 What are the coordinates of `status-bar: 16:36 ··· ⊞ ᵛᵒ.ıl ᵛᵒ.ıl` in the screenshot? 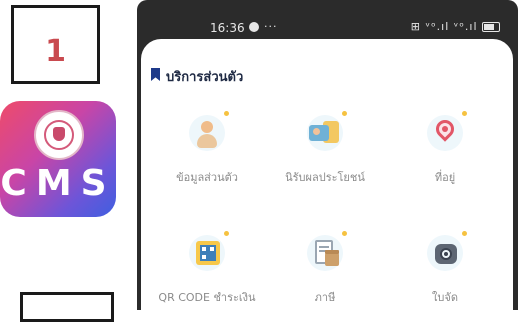 It's located at (327, 19).